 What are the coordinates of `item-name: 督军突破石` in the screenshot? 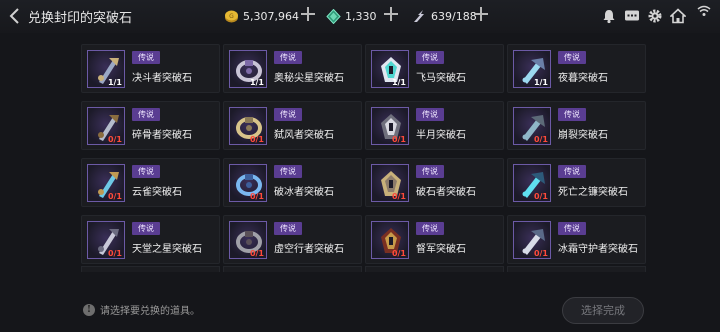 It's located at (441, 249).